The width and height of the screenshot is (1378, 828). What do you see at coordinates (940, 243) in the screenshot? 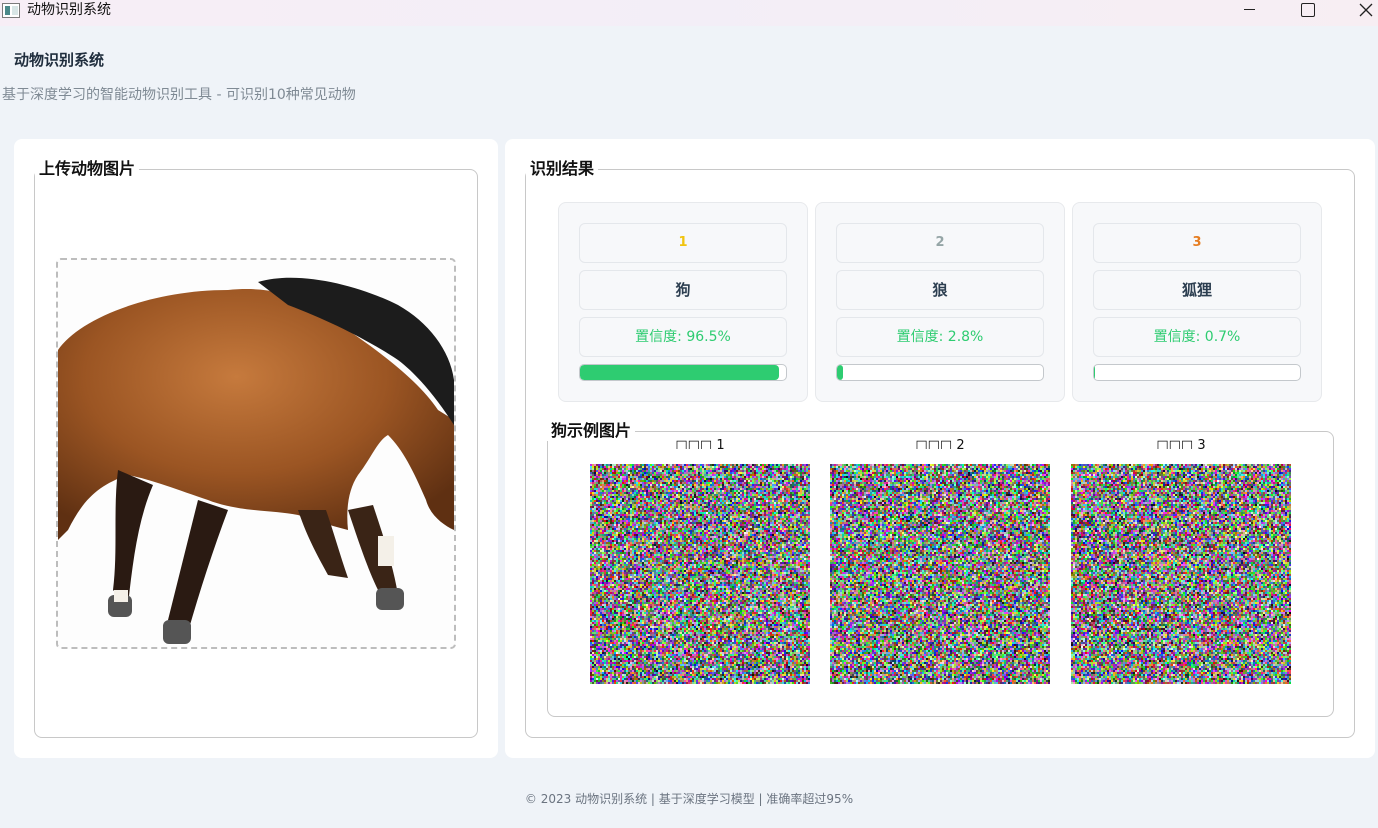
I see `result-rank: 2` at bounding box center [940, 243].